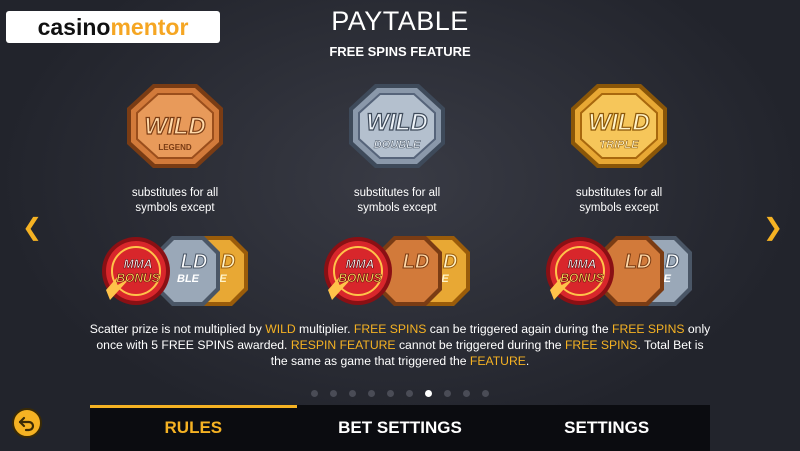 The width and height of the screenshot is (800, 451). I want to click on wild-legend-icon: WILD LEGEND, so click(175, 126).